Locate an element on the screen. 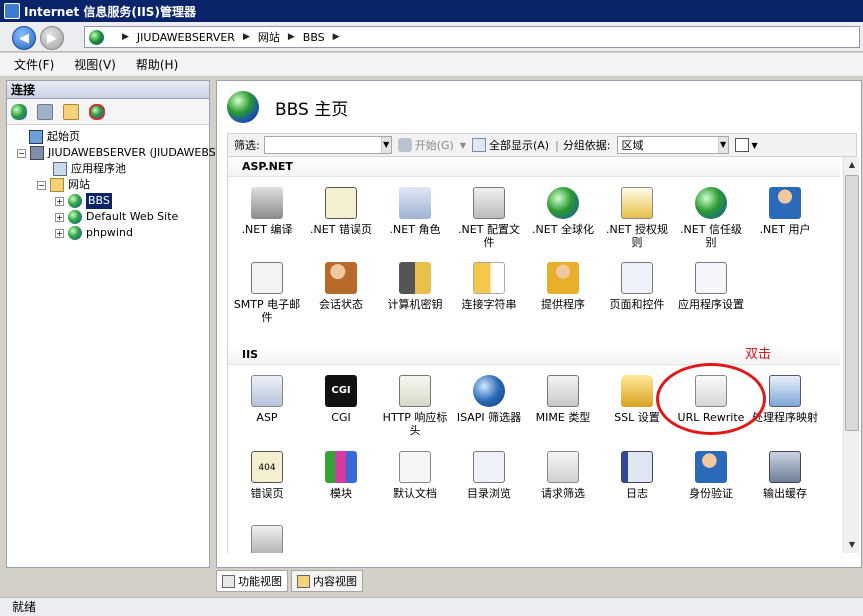  address-box: ▶ JIUDAWEBSERVER ▶ 网站 ▶ BBS ▶ is located at coordinates (472, 37).